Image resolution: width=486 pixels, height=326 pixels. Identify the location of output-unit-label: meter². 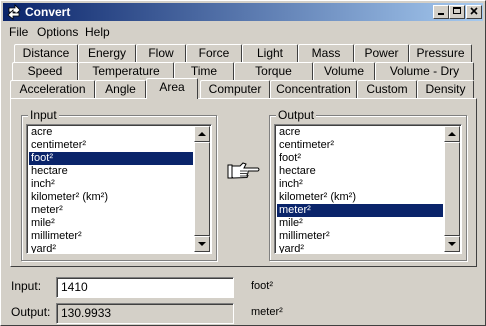
(267, 312).